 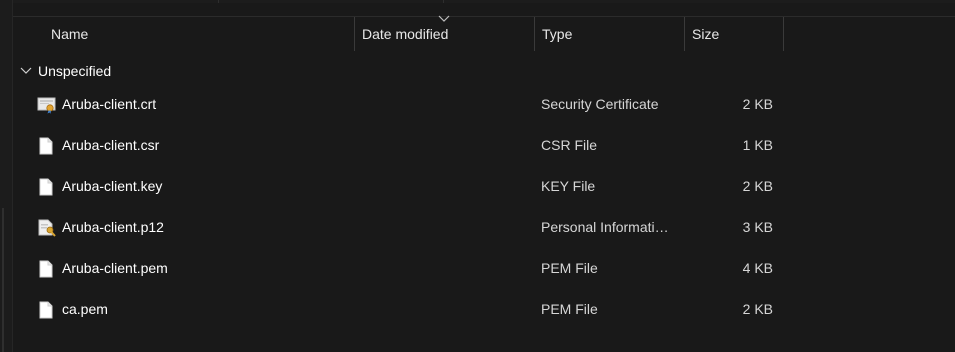 I want to click on file-row: ca.pem PEM File 2 KB, so click(x=484, y=309).